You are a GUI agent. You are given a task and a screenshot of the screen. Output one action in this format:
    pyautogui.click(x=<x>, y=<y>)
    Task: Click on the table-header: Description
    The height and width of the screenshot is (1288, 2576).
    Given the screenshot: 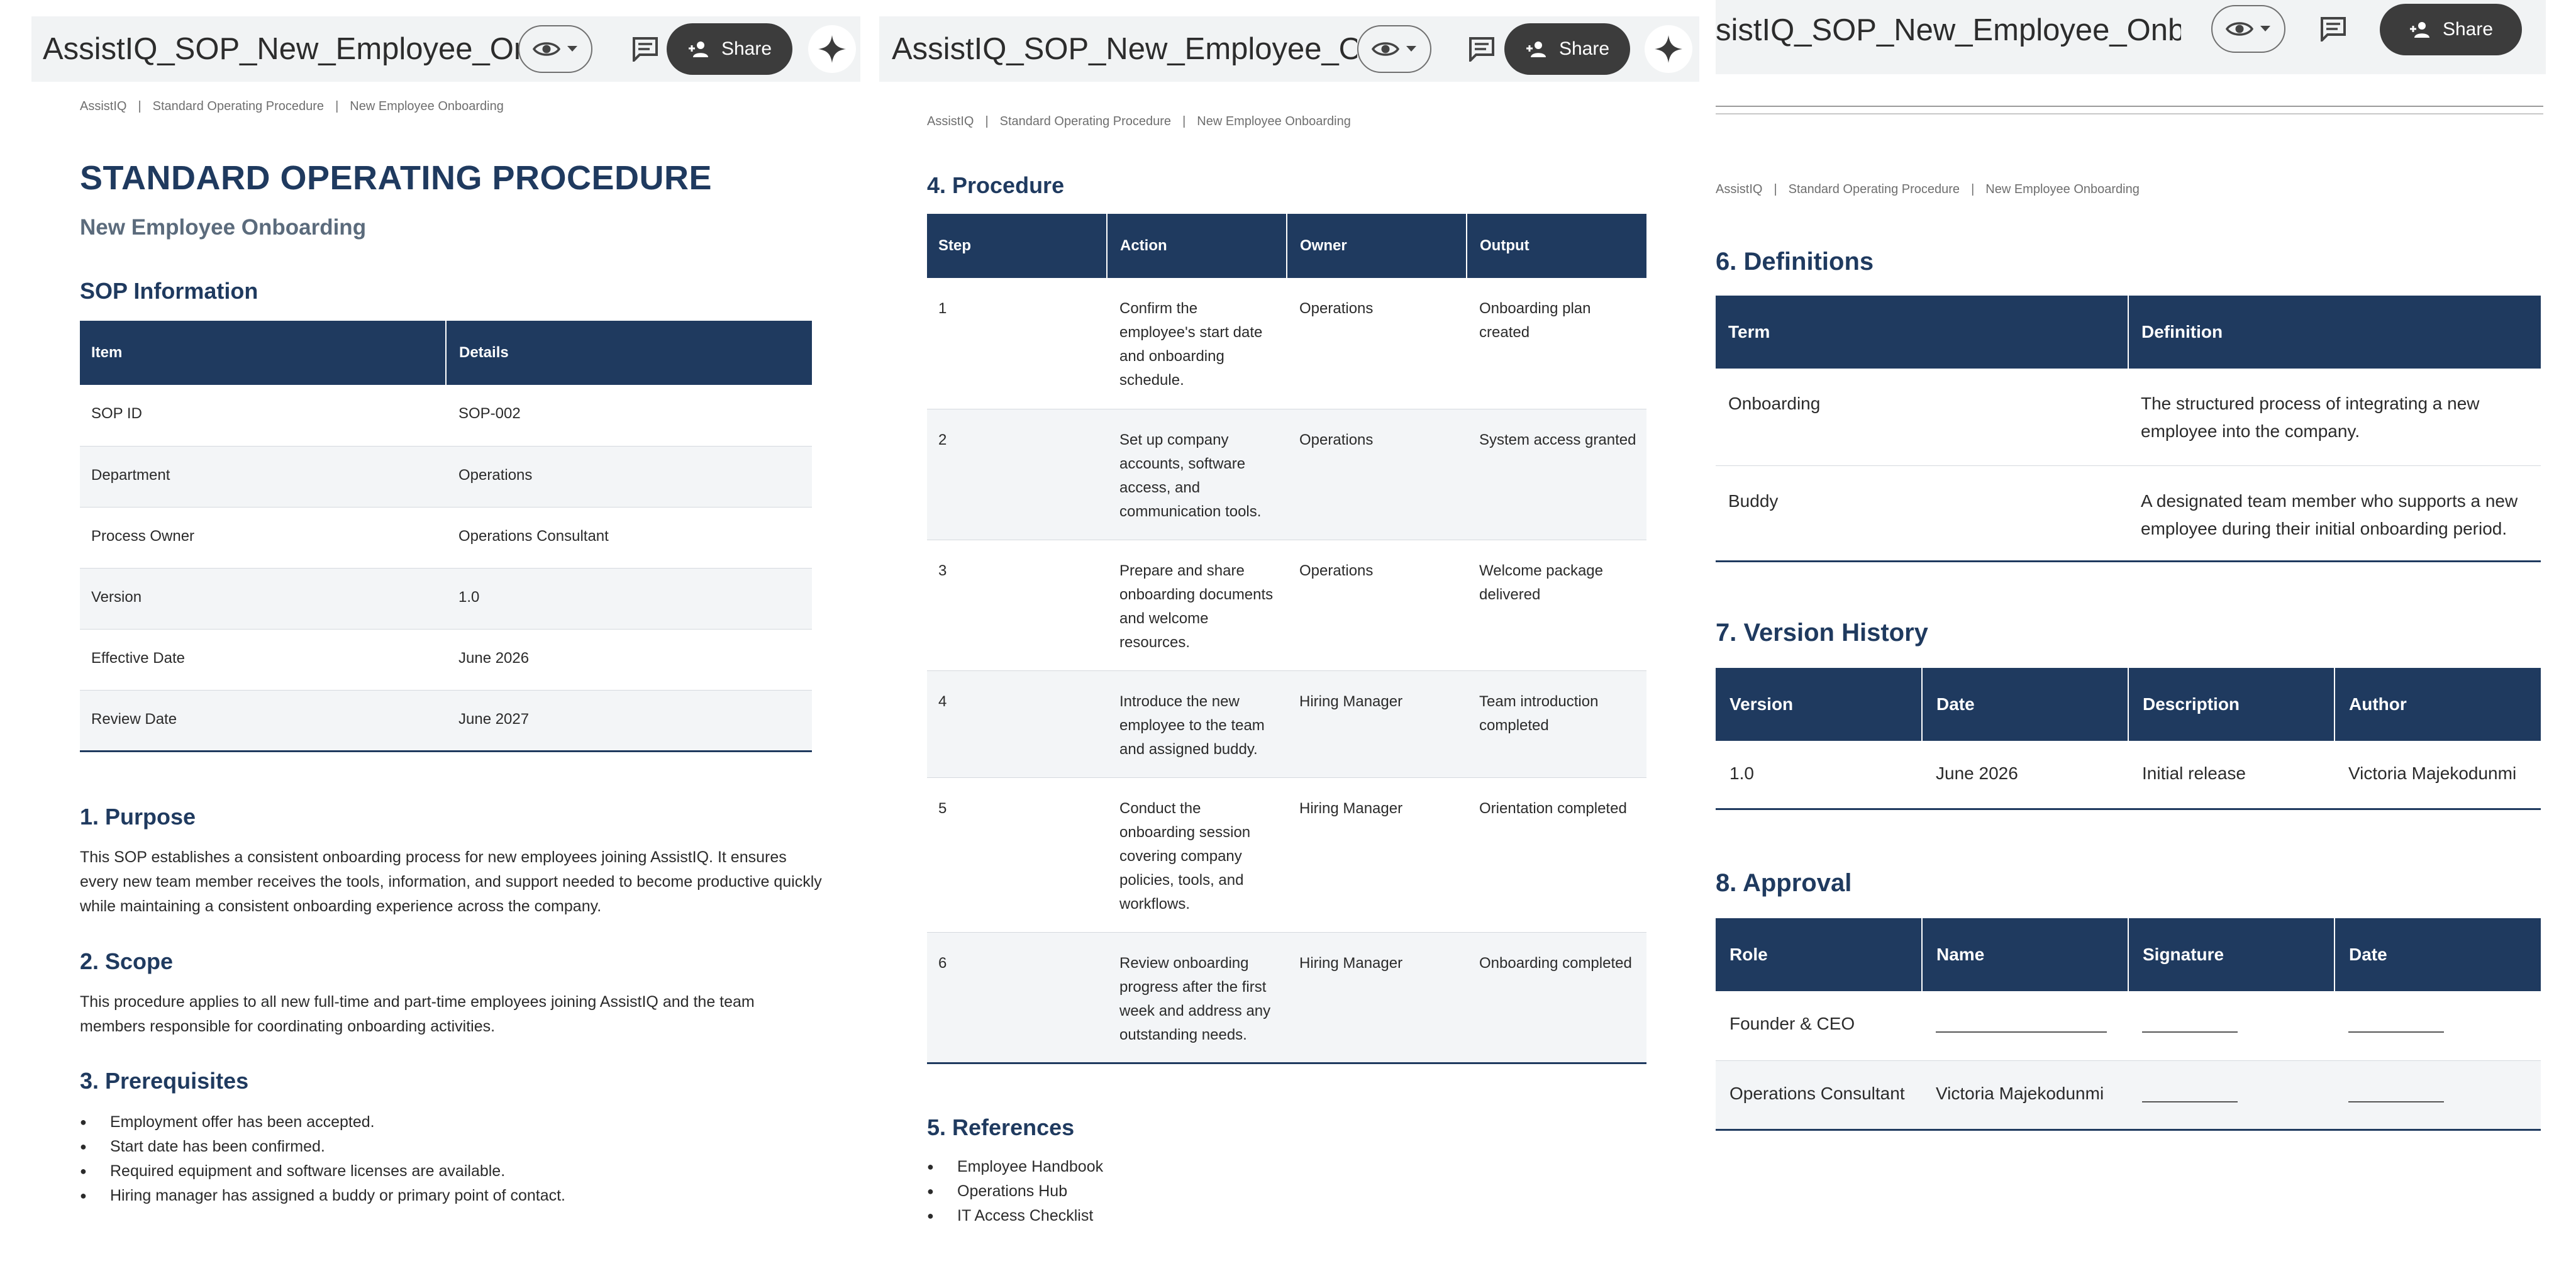 What is the action you would take?
    pyautogui.click(x=2231, y=704)
    